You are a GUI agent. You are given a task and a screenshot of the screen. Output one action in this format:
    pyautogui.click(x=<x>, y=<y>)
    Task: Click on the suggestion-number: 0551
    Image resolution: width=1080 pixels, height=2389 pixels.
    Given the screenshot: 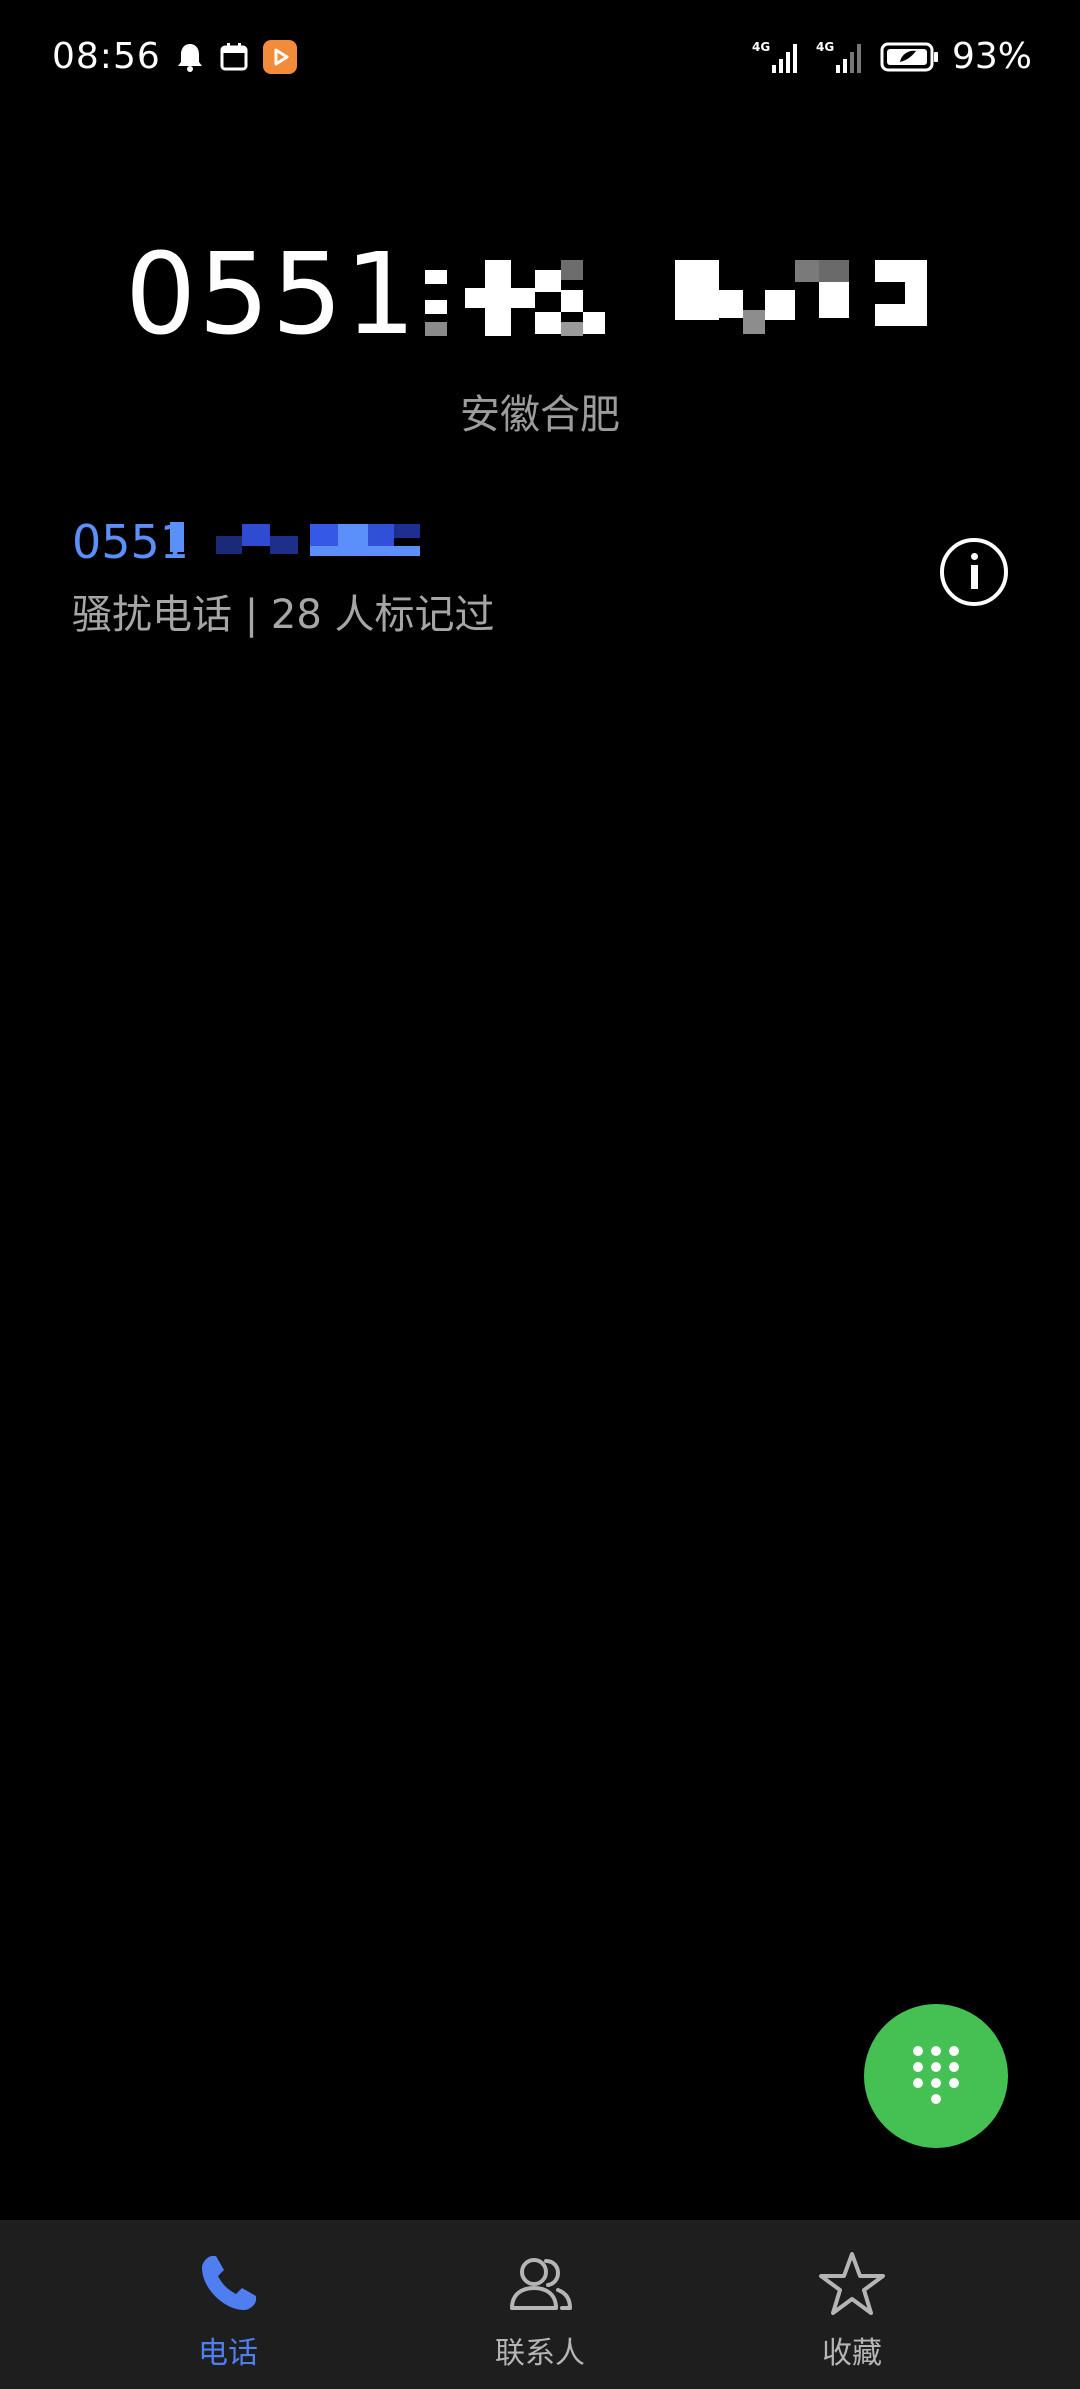 What is the action you would take?
    pyautogui.click(x=282, y=542)
    